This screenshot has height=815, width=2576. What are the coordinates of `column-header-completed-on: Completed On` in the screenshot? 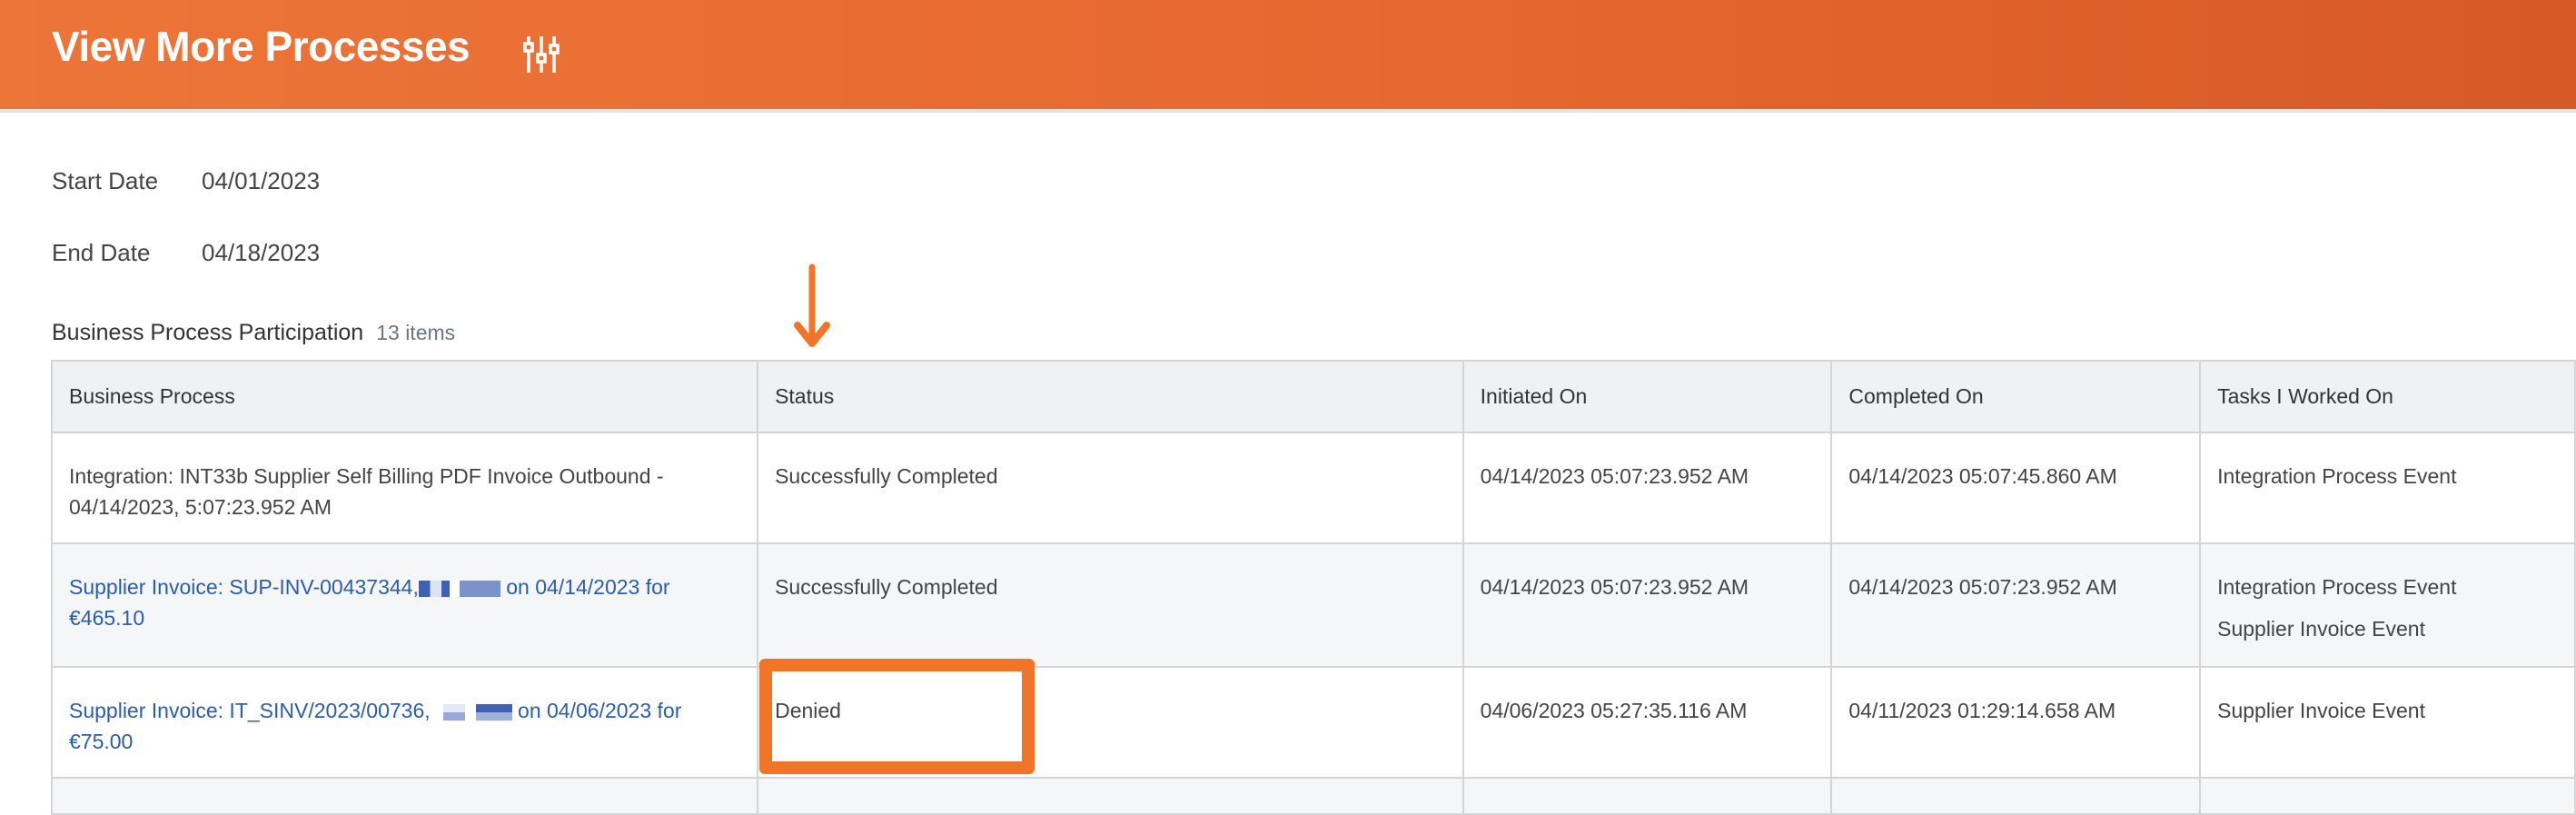 It's located at (2016, 397).